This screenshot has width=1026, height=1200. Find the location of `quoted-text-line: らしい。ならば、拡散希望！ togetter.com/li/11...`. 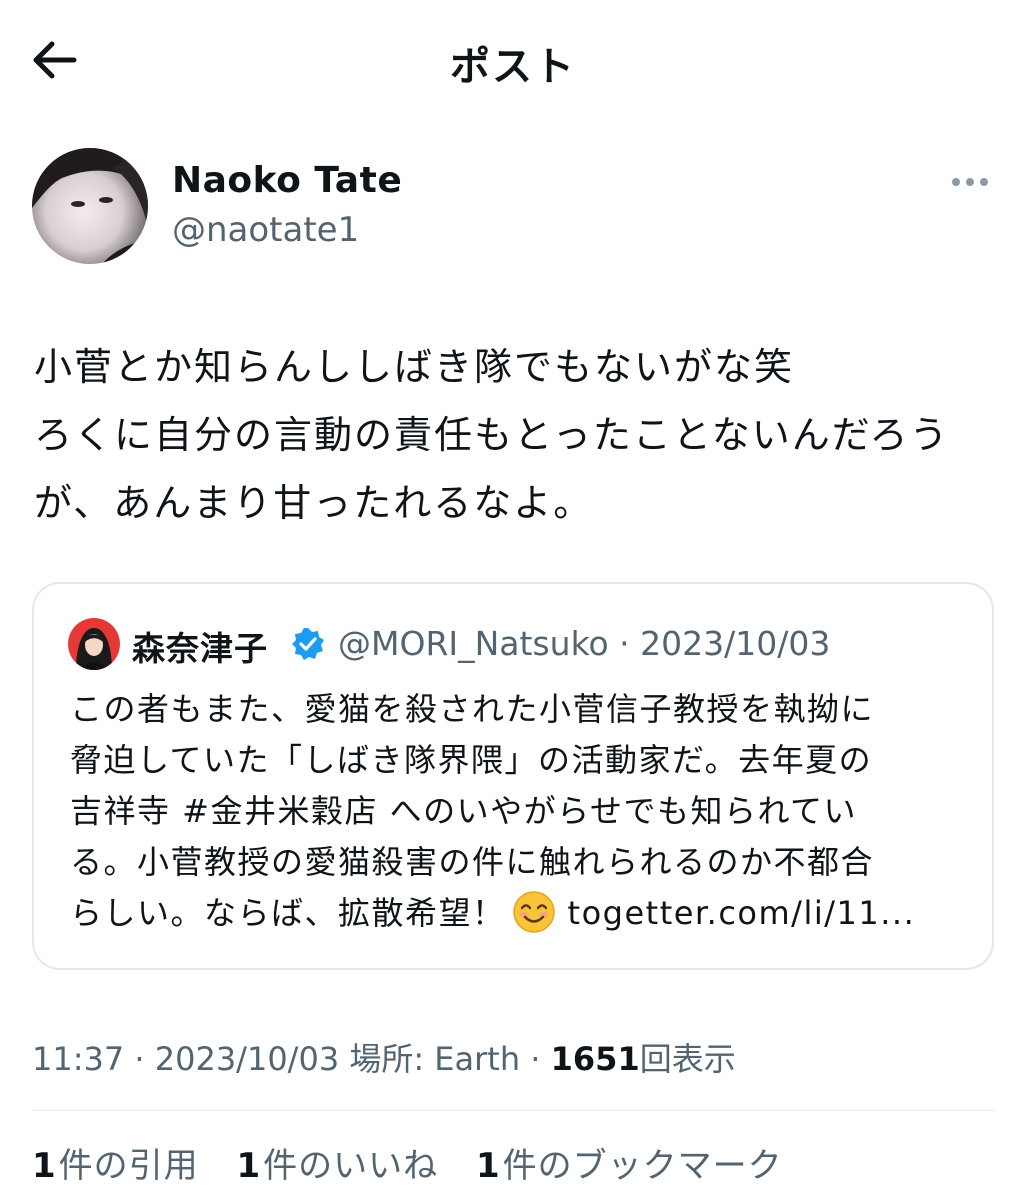

quoted-text-line: らしい。ならば、拡散希望！ togetter.com/li/11... is located at coordinates (520, 913).